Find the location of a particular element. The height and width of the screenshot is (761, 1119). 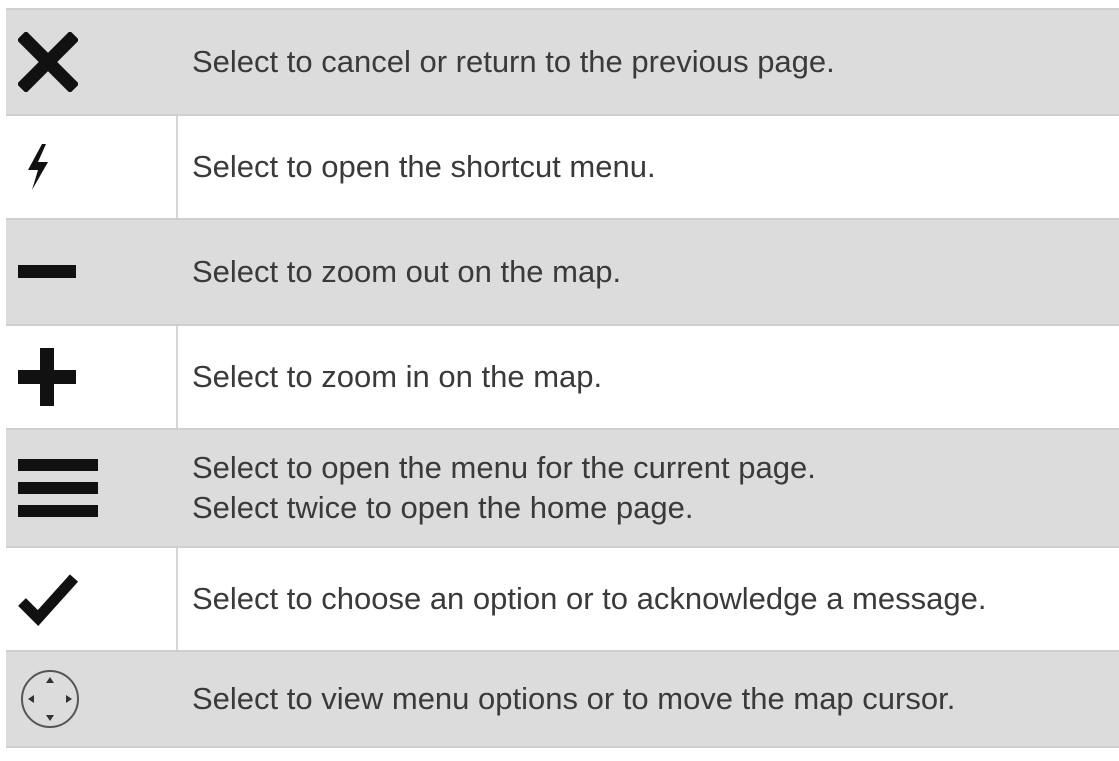

shortcut-bolt-icon is located at coordinates (38, 167).